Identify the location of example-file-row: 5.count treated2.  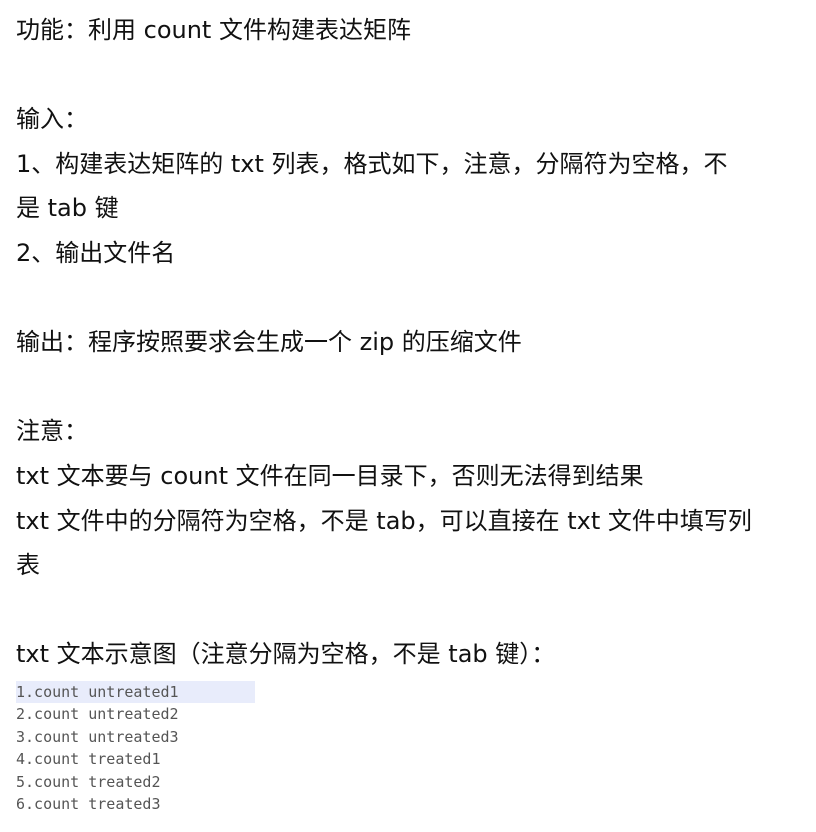
(88, 781).